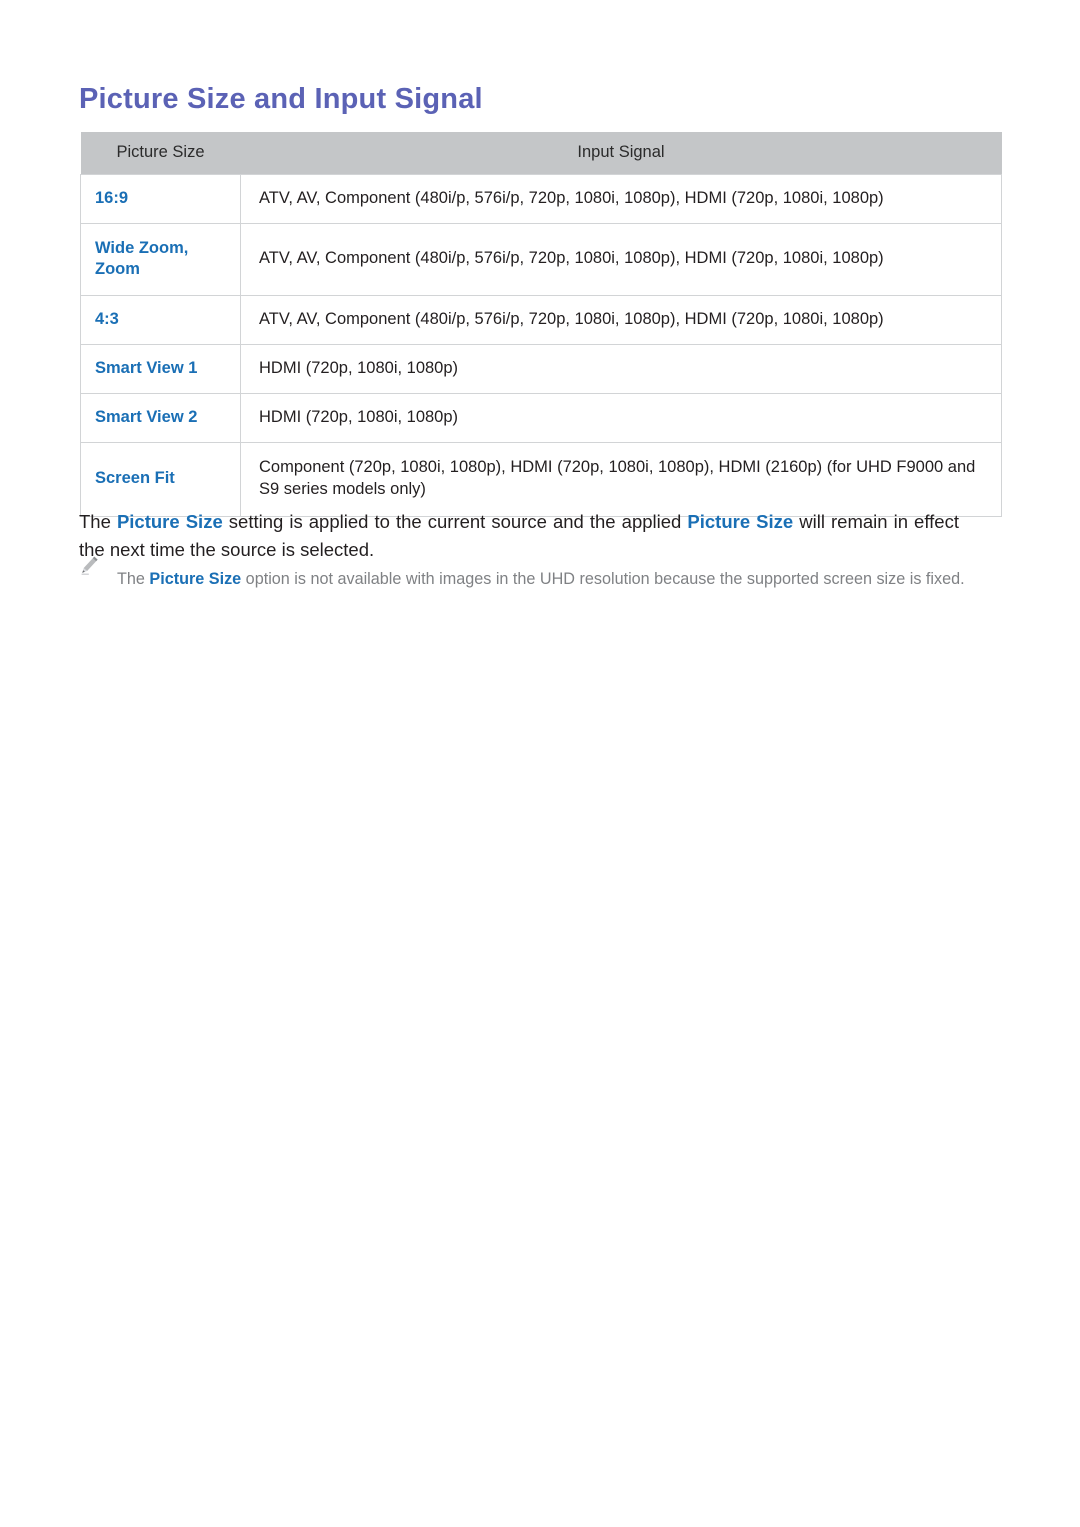  What do you see at coordinates (146, 416) in the screenshot?
I see `picture-size-label: Smart View 2` at bounding box center [146, 416].